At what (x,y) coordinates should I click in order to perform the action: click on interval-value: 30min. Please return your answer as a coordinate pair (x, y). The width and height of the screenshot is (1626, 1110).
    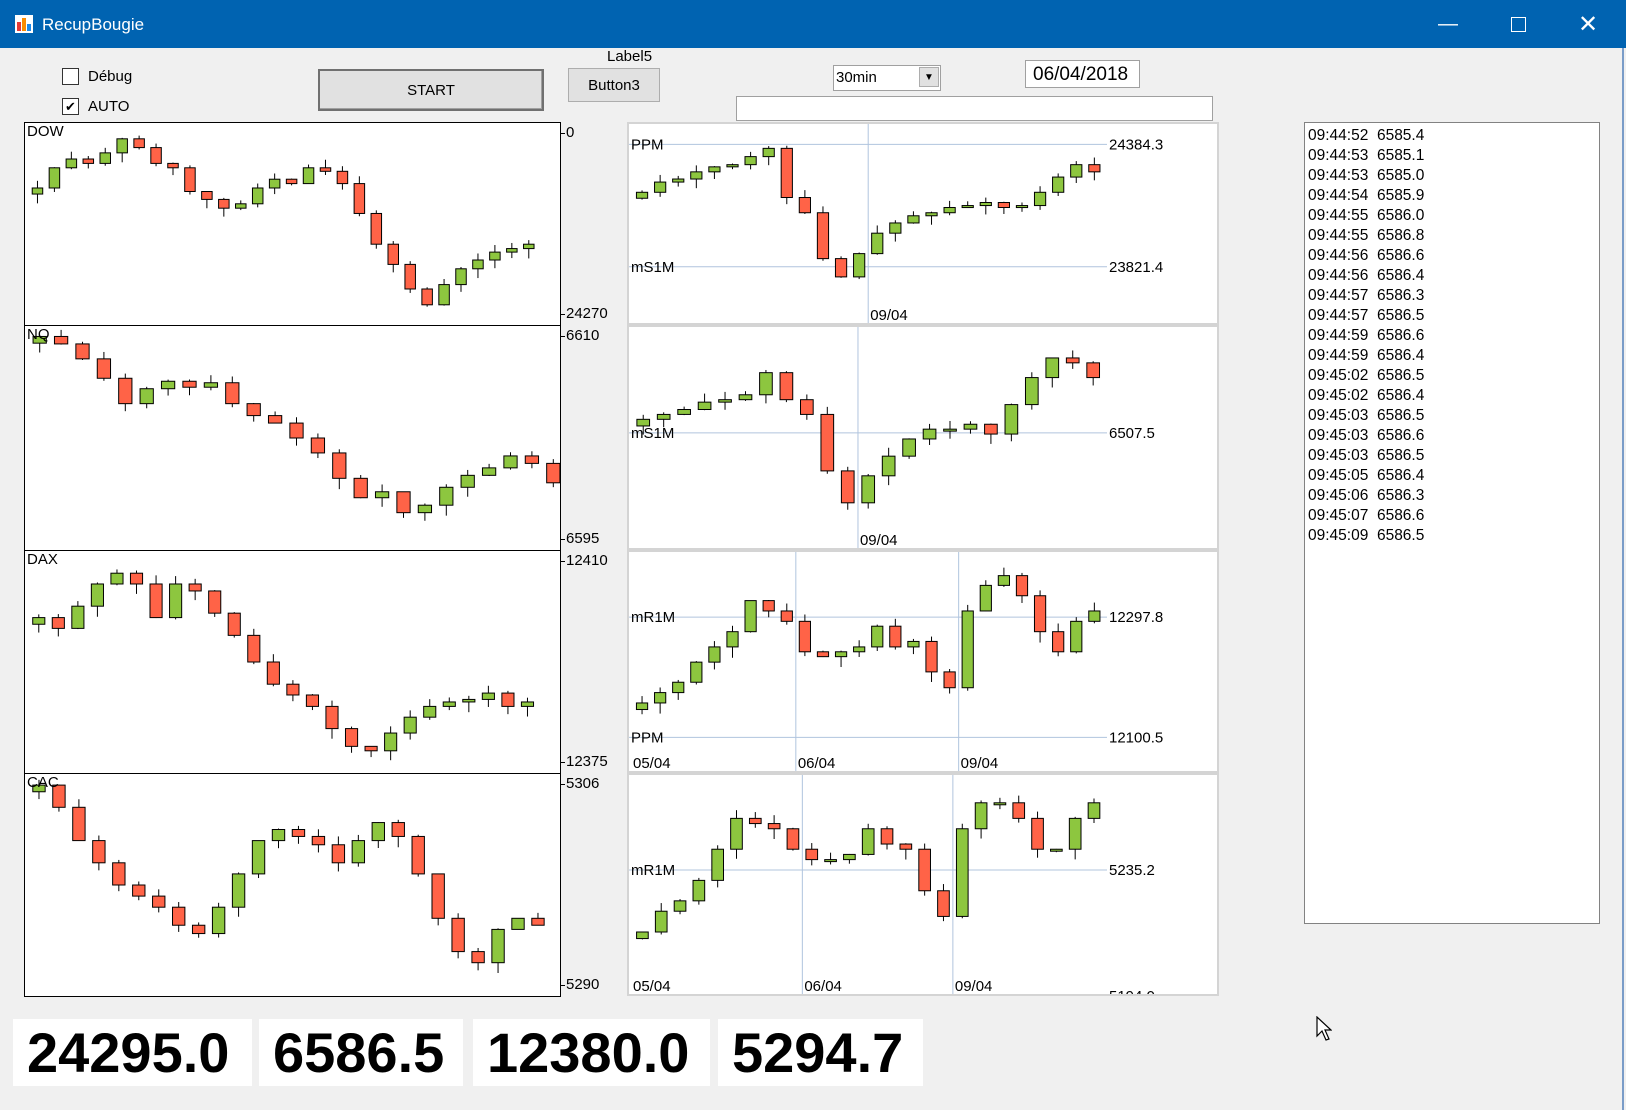
    Looking at the image, I should click on (856, 77).